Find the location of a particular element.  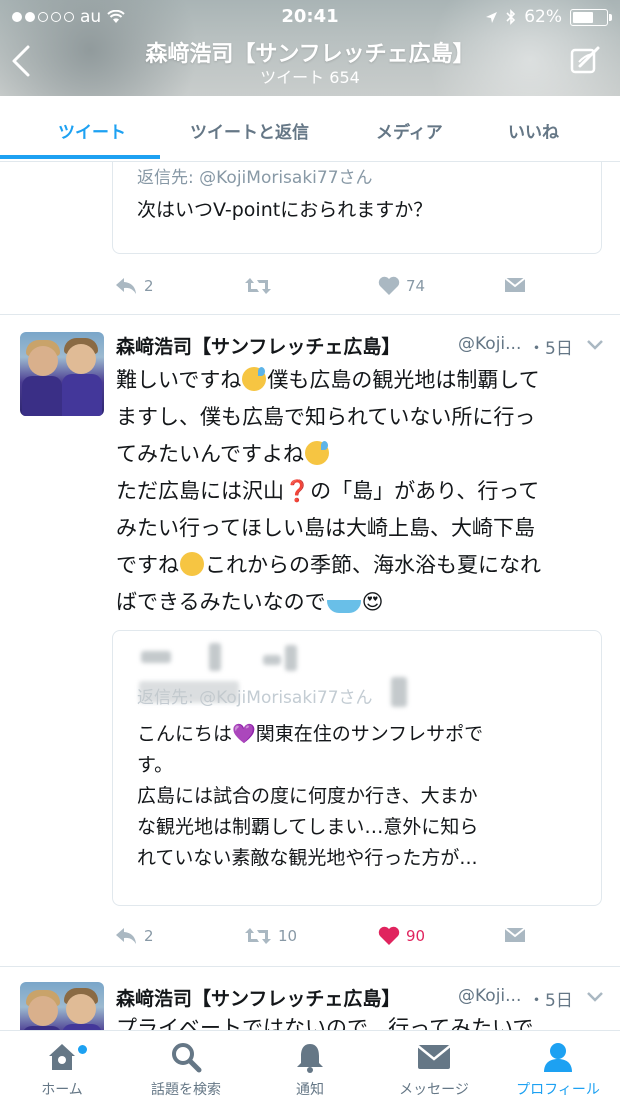

retweet-button is located at coordinates (261, 286).